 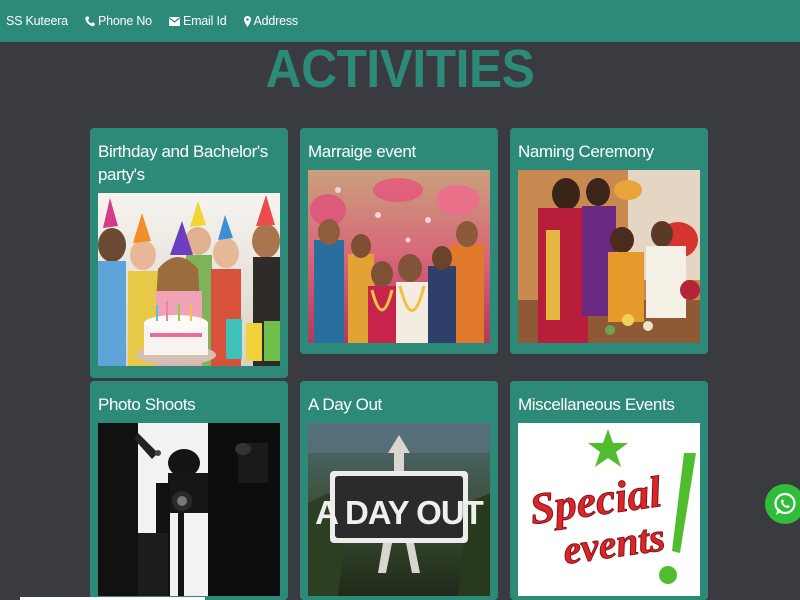 What do you see at coordinates (362, 151) in the screenshot?
I see `card-title: Marraige event` at bounding box center [362, 151].